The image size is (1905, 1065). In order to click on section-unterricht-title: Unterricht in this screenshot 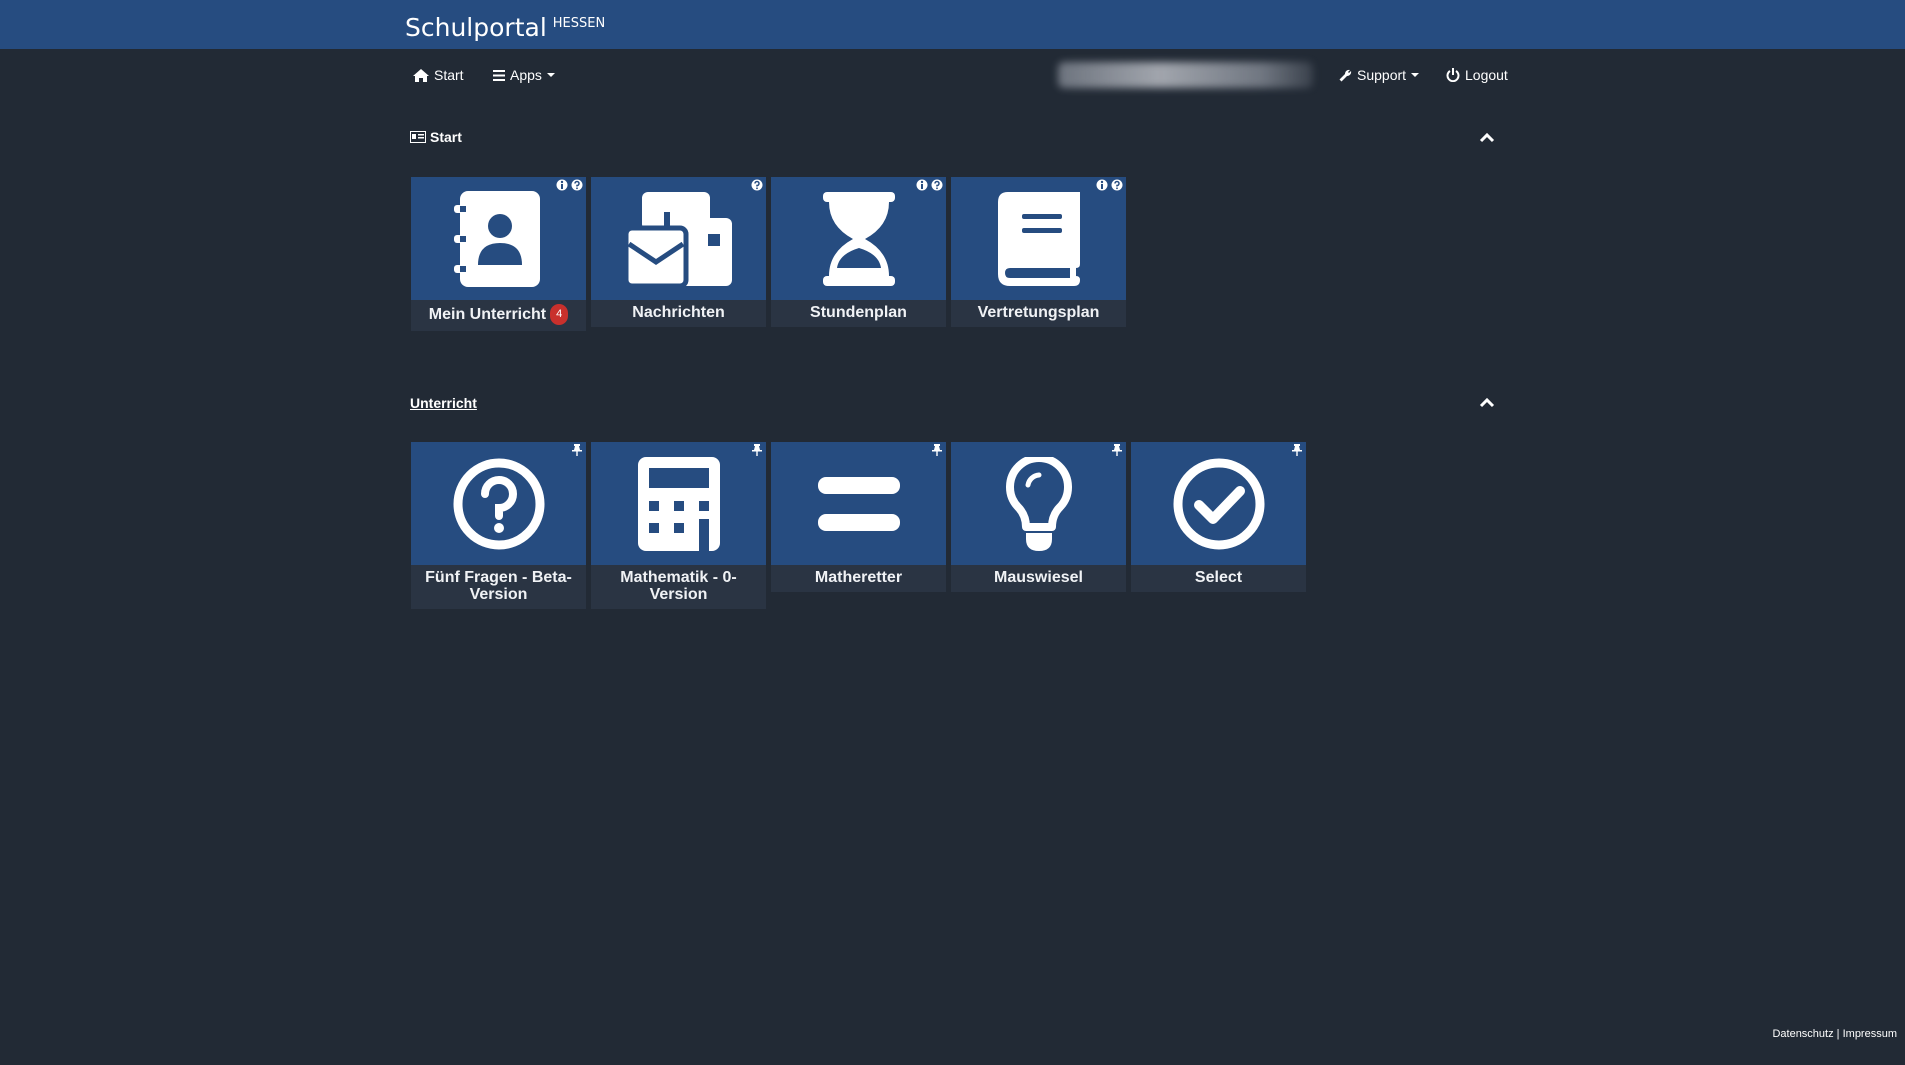, I will do `click(443, 403)`.